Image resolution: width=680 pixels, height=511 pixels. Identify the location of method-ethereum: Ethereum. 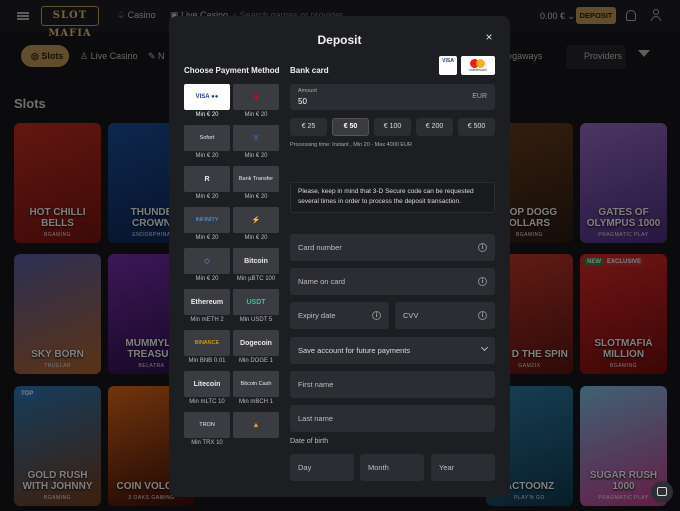
(207, 302).